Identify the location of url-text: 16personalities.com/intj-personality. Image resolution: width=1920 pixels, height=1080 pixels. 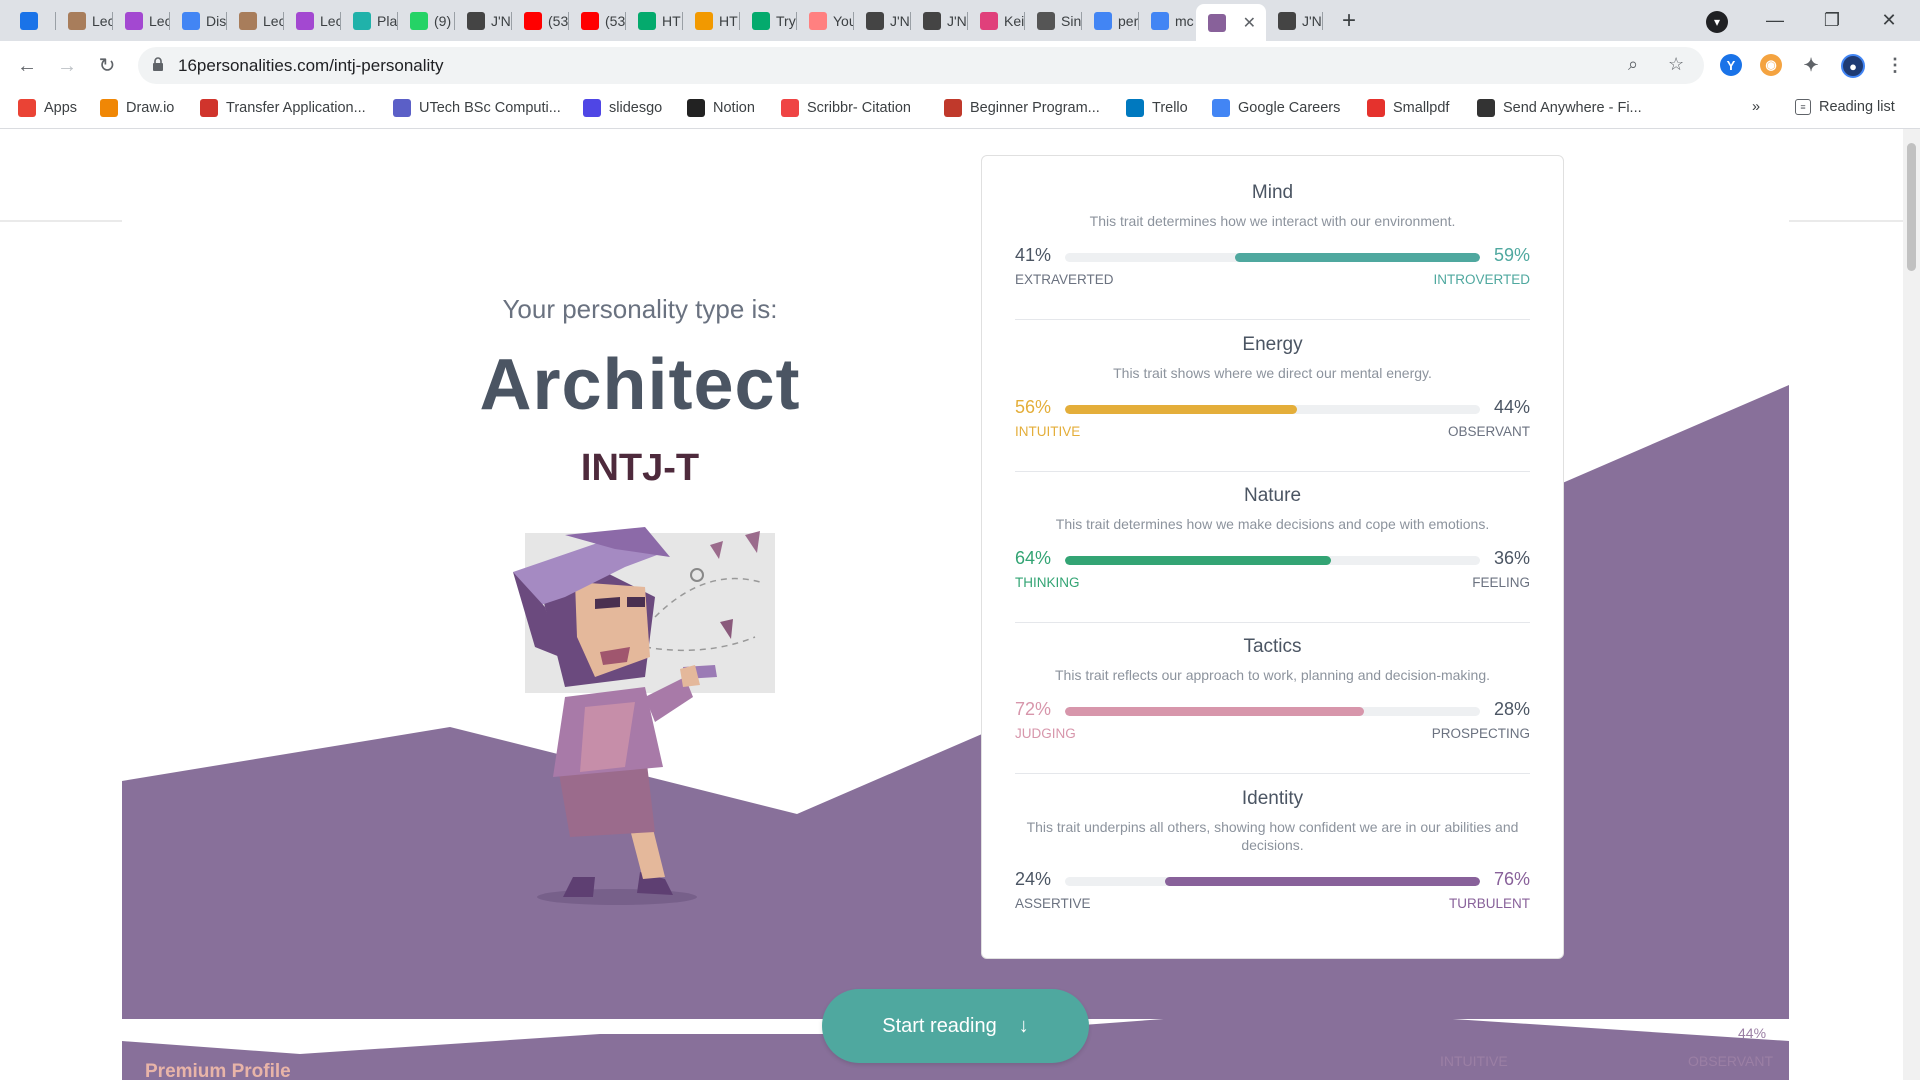
(311, 66).